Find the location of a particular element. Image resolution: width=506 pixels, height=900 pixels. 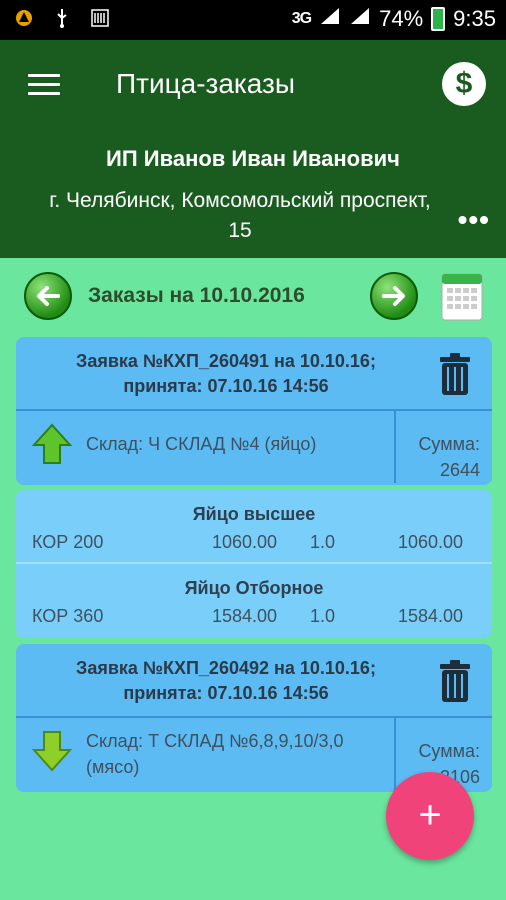

order-title: Заявка №КХП_260492 на 10.10.16; is located at coordinates (226, 668).